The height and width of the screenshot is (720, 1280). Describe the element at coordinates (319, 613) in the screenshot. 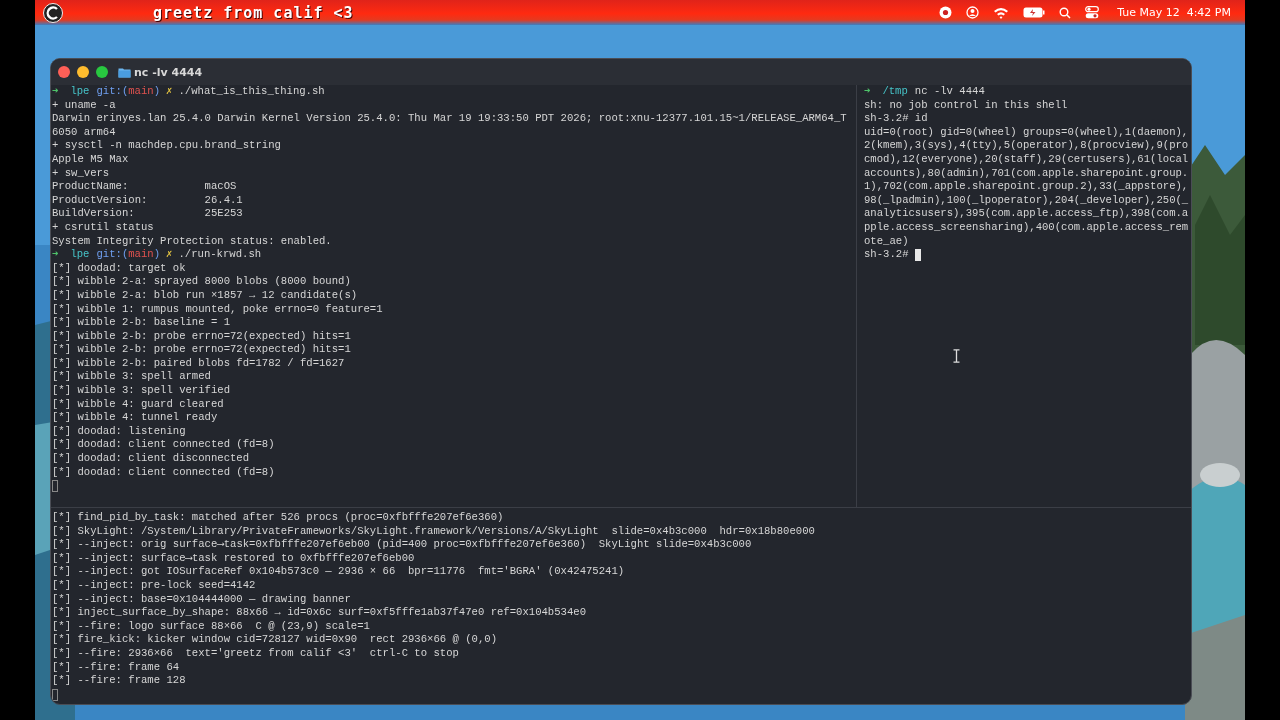

I see `terminal-line: [*] inject_surface_by_shape: 88x66 → id=0x6c surf=0xf5fffe1ab37f47e0 ref=0x104b534e0` at that location.